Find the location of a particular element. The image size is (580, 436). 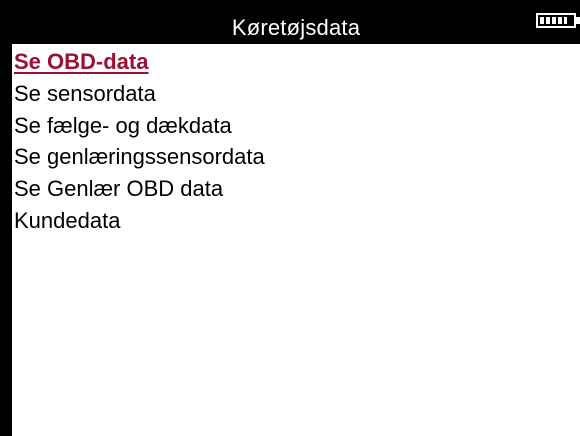

page-title: Køretøjsdata is located at coordinates (296, 27).